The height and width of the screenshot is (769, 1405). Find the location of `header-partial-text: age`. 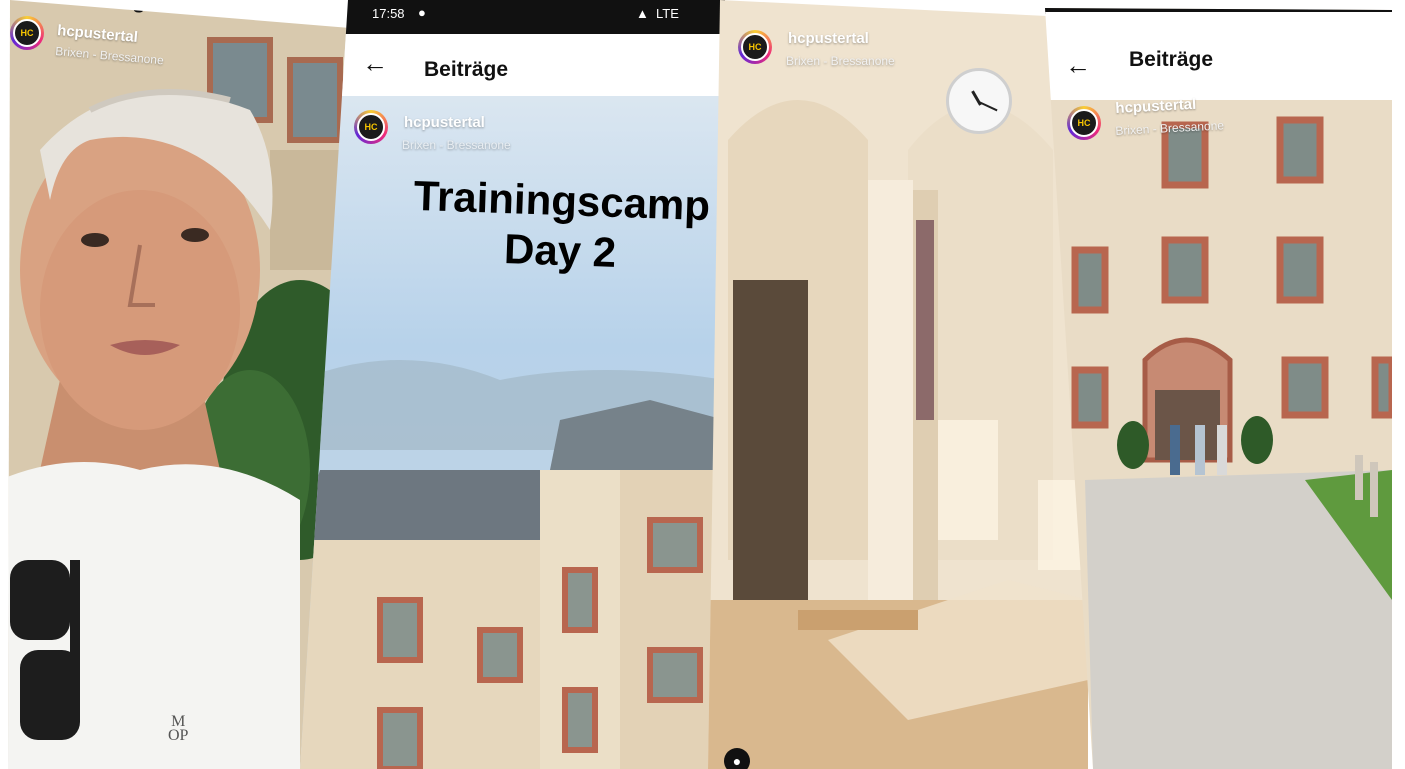

header-partial-text: age is located at coordinates (139, 6).